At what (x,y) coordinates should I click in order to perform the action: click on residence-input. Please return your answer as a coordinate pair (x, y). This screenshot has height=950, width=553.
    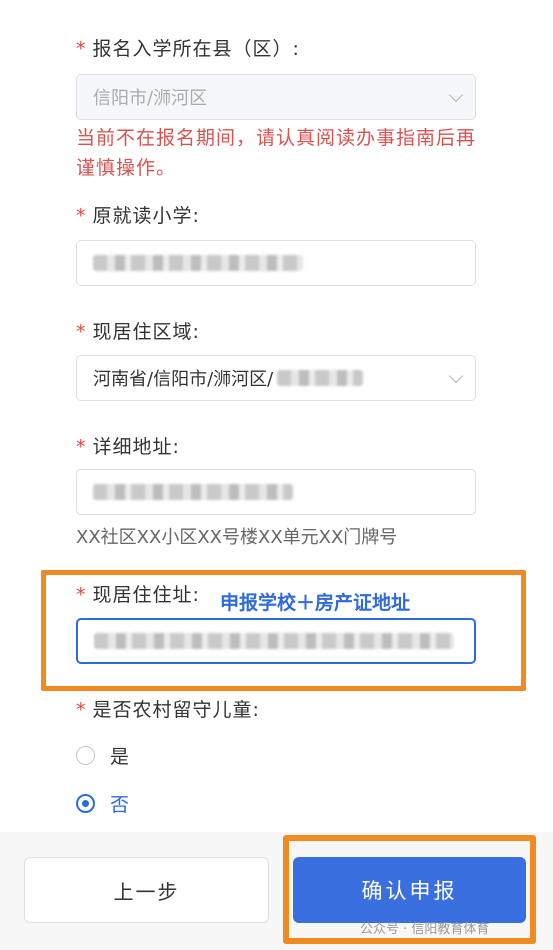
    Looking at the image, I should click on (276, 641).